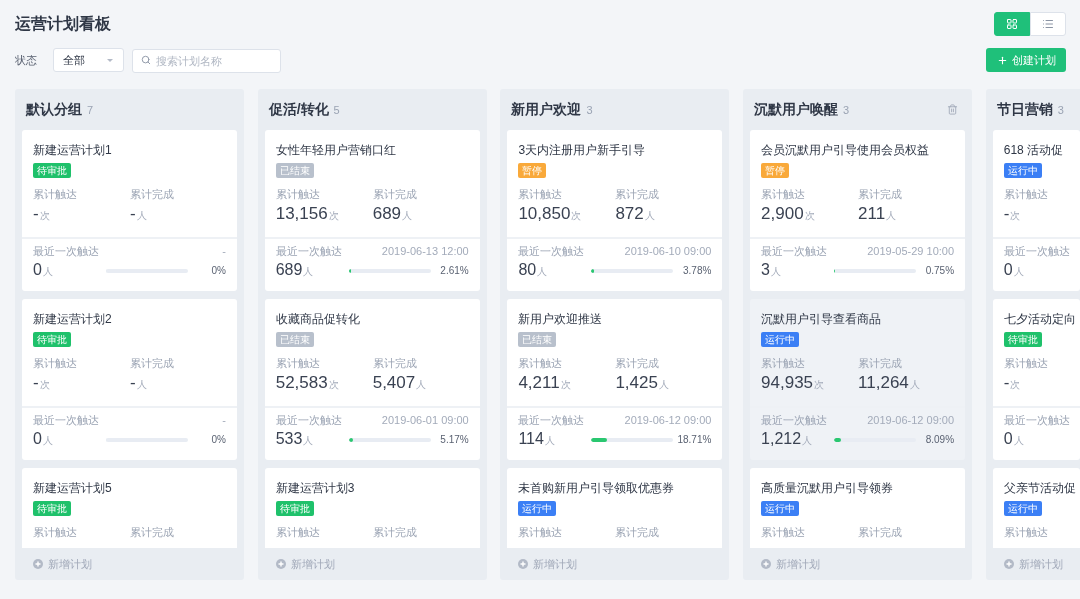  Describe the element at coordinates (771, 270) in the screenshot. I see `last-touch-value: 3人` at that location.